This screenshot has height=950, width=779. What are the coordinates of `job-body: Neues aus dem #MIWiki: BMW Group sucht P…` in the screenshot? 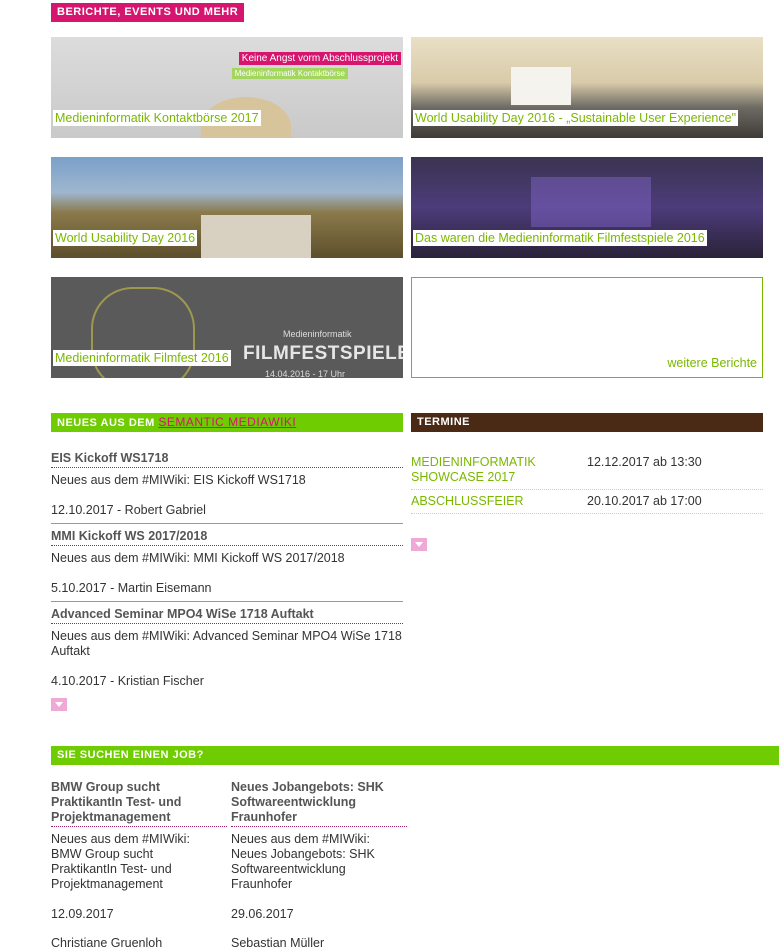 It's located at (120, 861).